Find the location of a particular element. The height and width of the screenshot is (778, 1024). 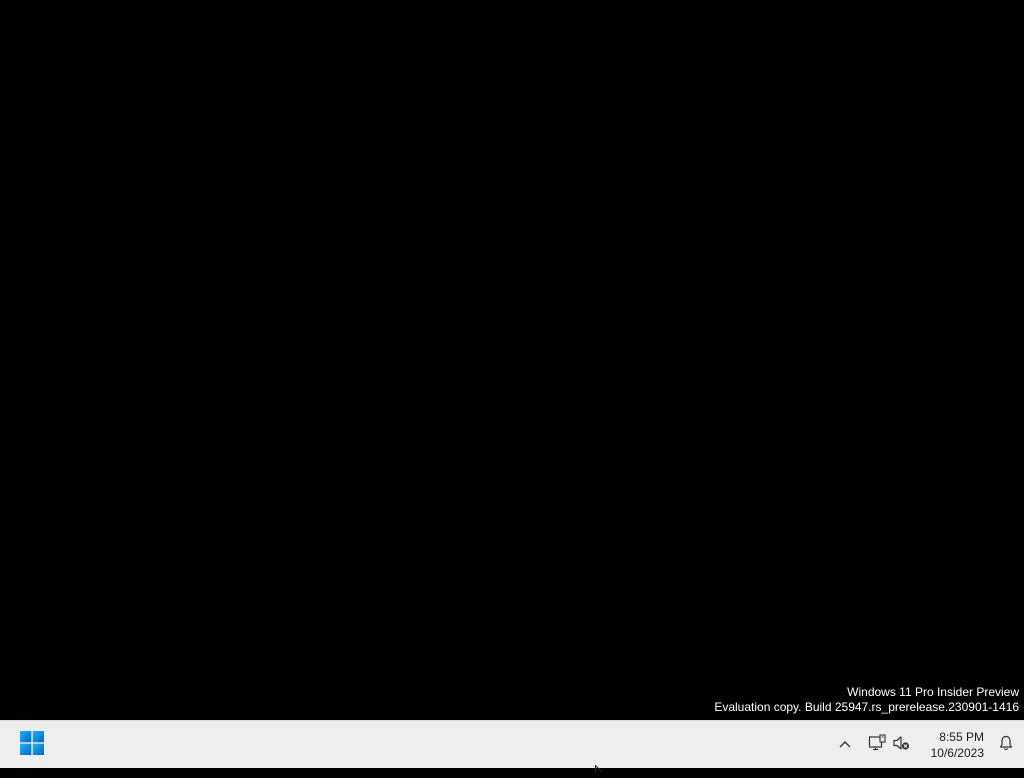

network-icon is located at coordinates (877, 745).